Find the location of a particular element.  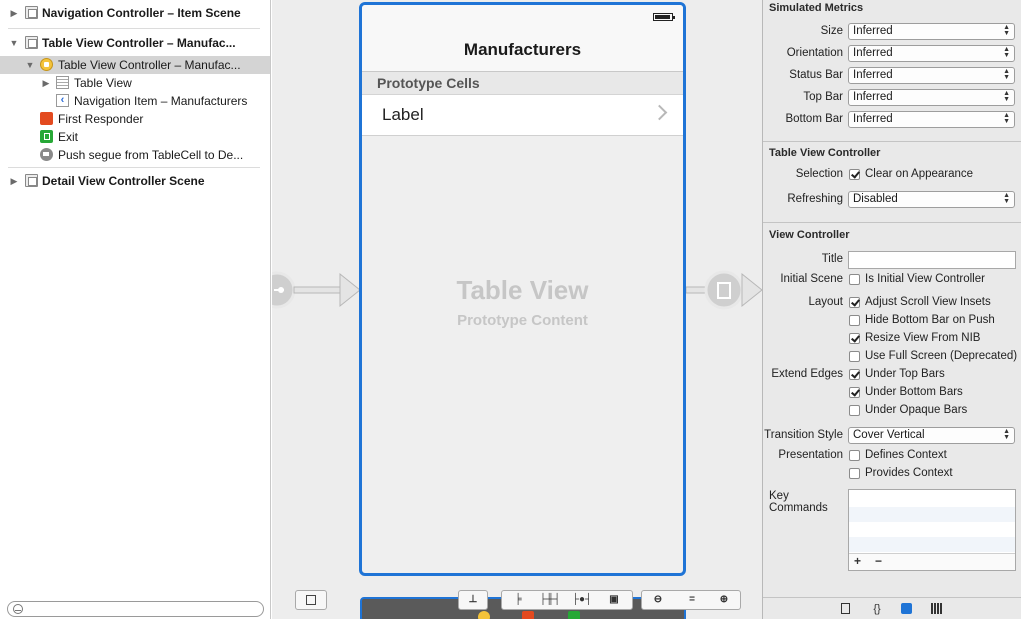

under-bottom-bars-checkbox is located at coordinates (854, 392).